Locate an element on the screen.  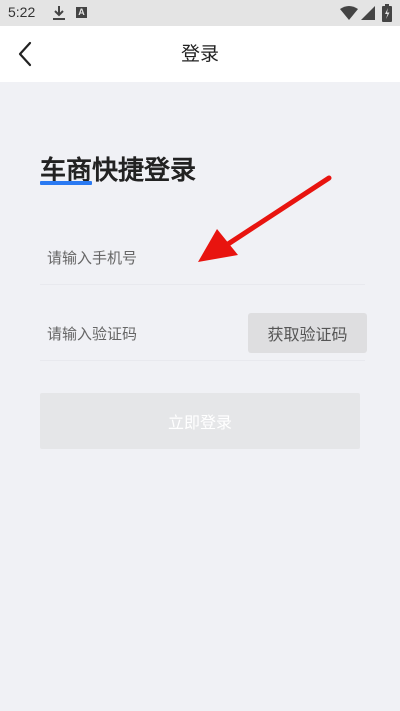
login-submit-button: 立即登录 is located at coordinates (200, 421).